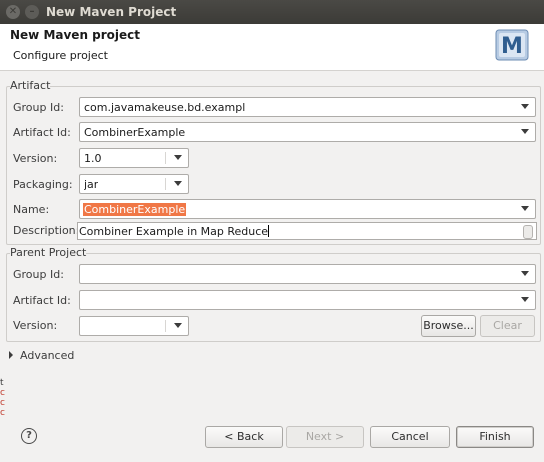 The image size is (544, 462). What do you see at coordinates (11, 355) in the screenshot?
I see `expand-triangle-icon` at bounding box center [11, 355].